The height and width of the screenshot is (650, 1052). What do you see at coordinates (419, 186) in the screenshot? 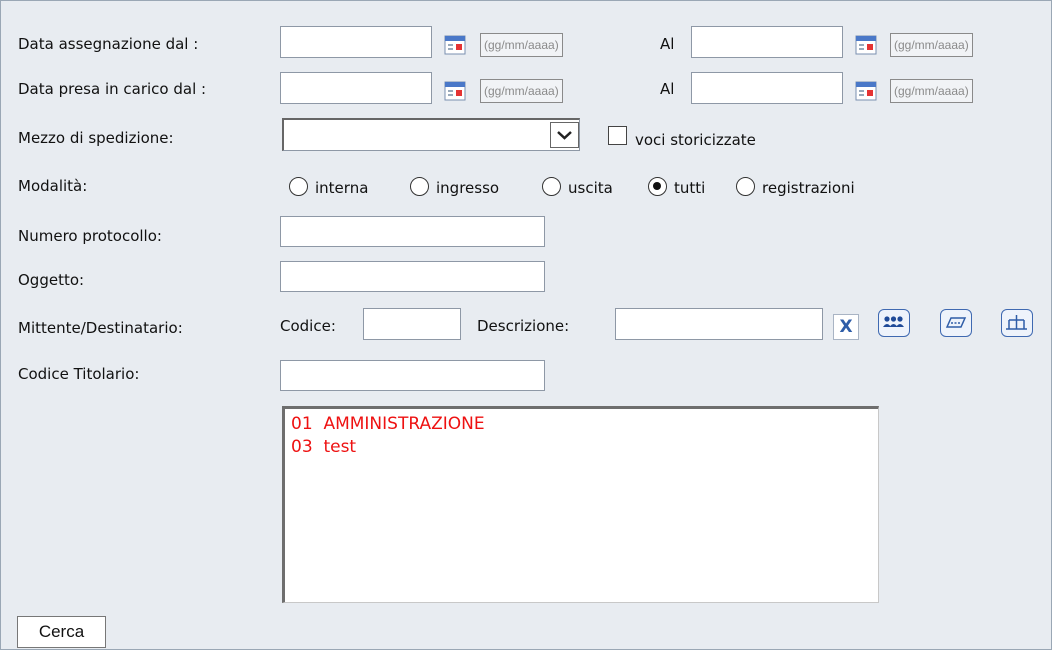
I see `radio-ingresso` at bounding box center [419, 186].